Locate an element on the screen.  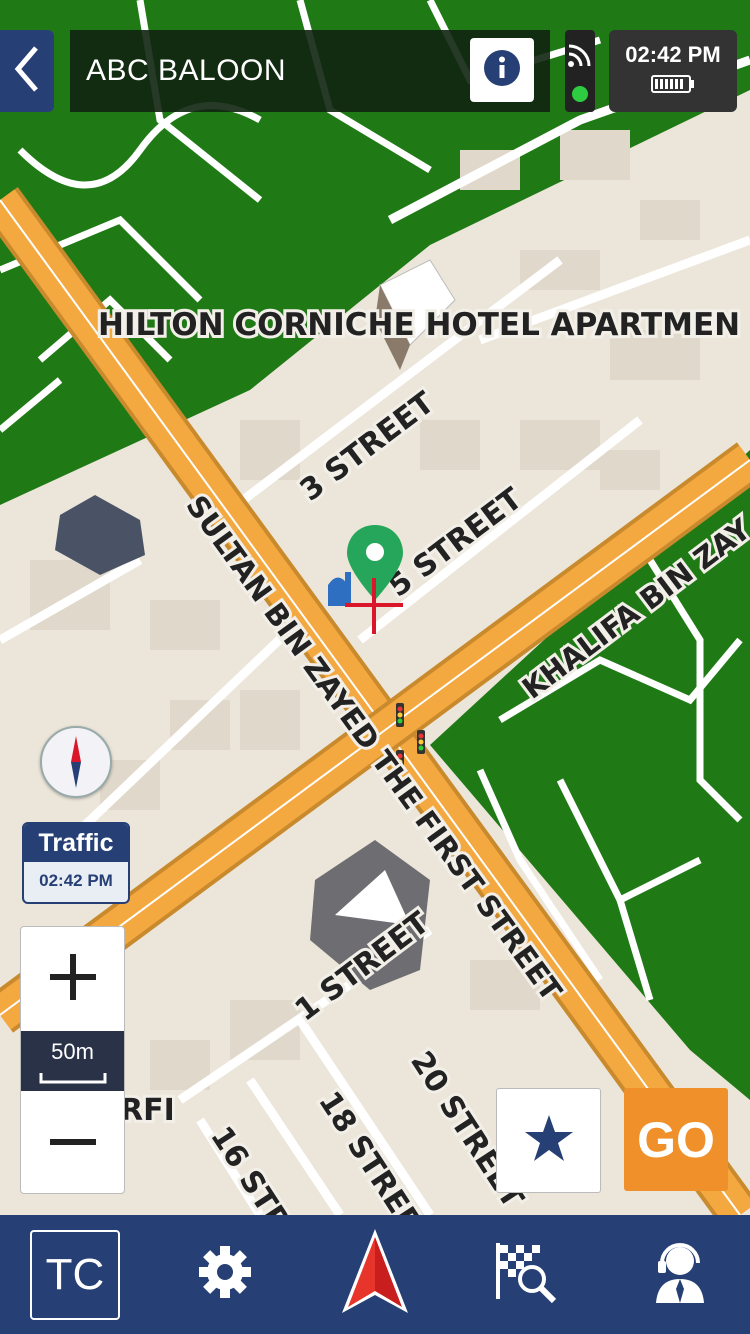
clock-time: 02:42 PM is located at coordinates (673, 54).